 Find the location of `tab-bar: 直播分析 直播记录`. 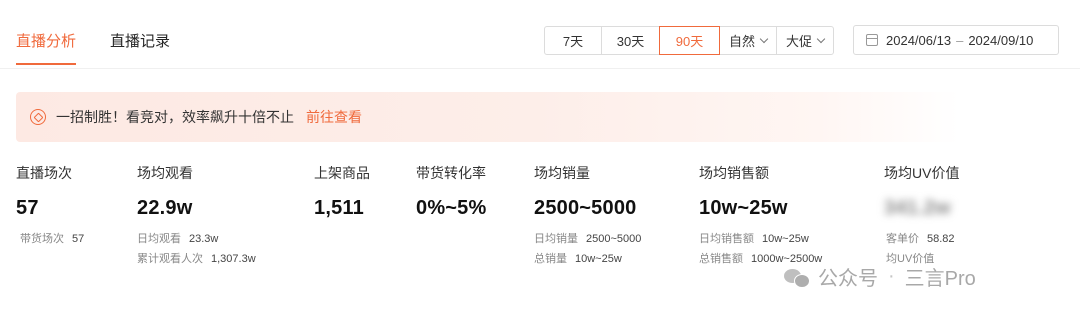

tab-bar: 直播分析 直播记录 is located at coordinates (110, 47).